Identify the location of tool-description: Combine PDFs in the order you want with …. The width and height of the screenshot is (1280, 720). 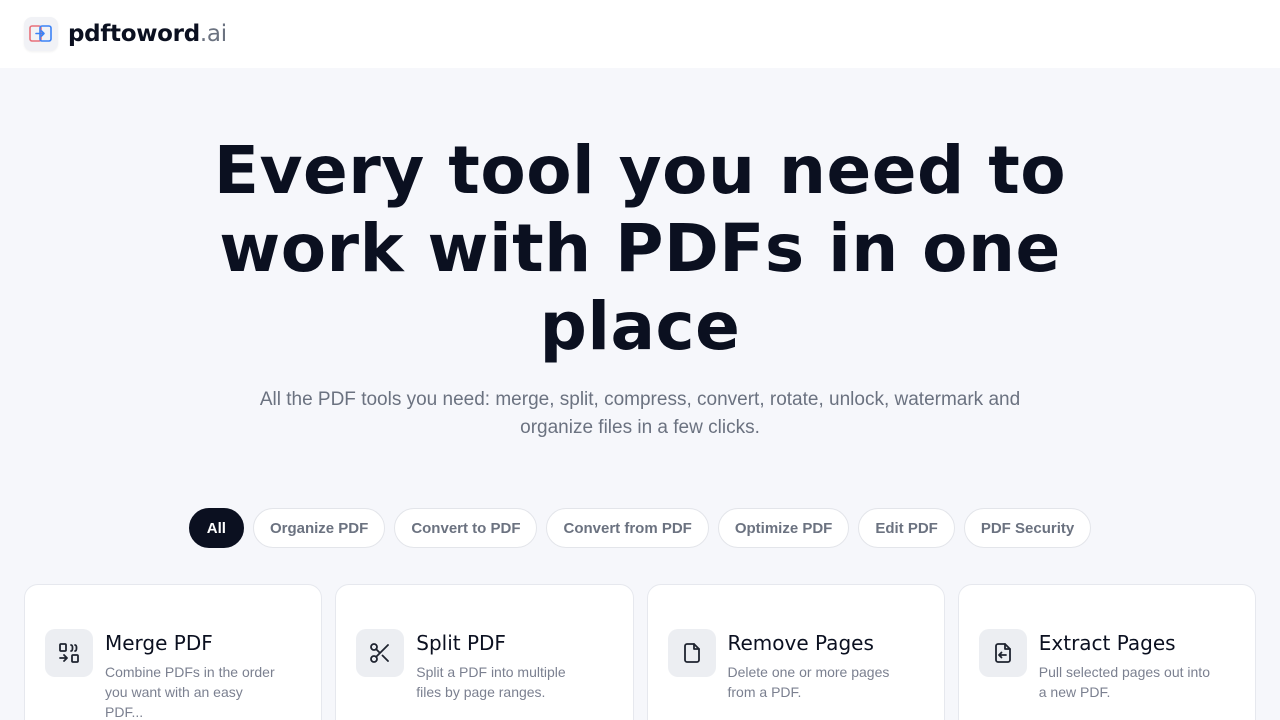
(190, 692).